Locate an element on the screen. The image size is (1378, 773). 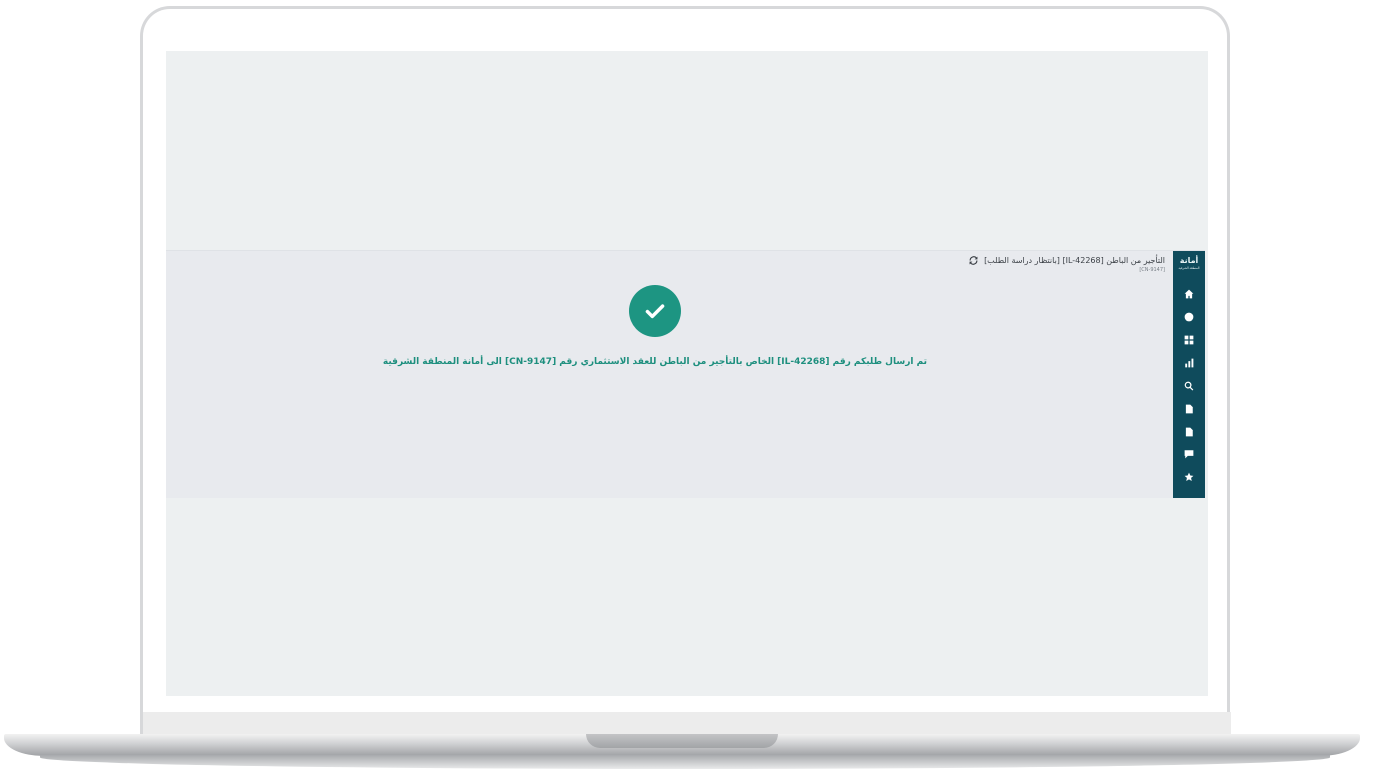
contract-number: [CN-9147] is located at coordinates (1152, 270).